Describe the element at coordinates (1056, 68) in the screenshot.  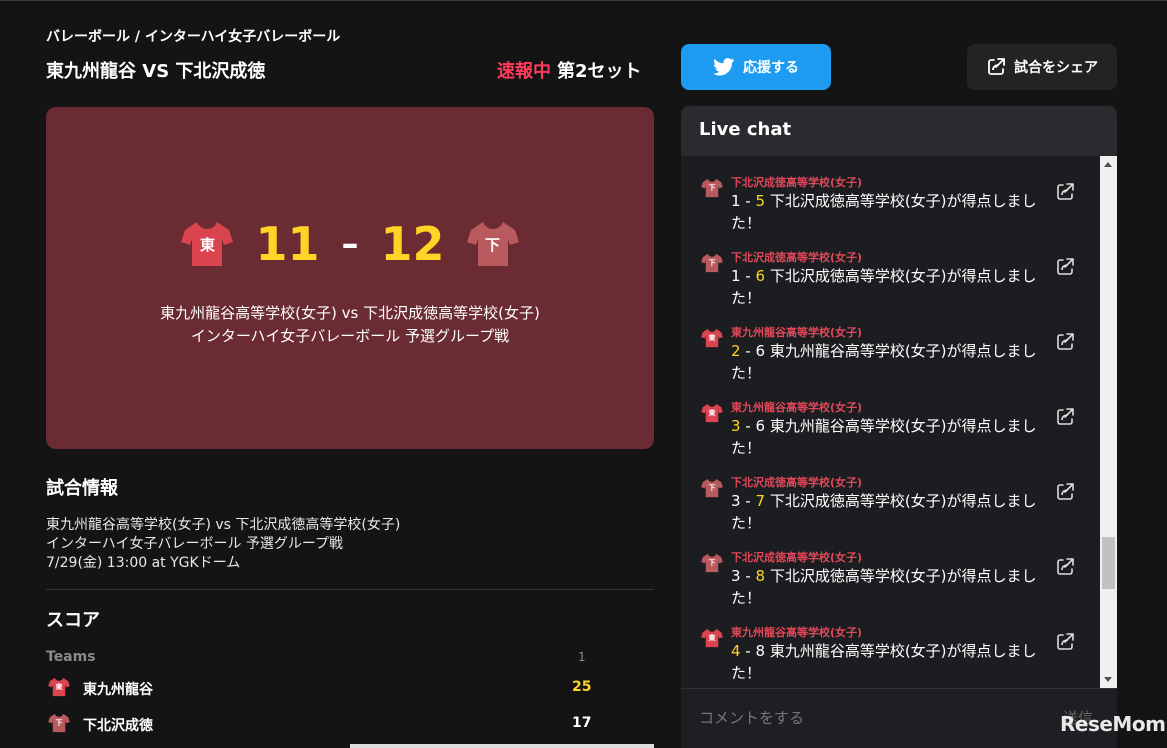
I see `share-label: 試合をシェア` at that location.